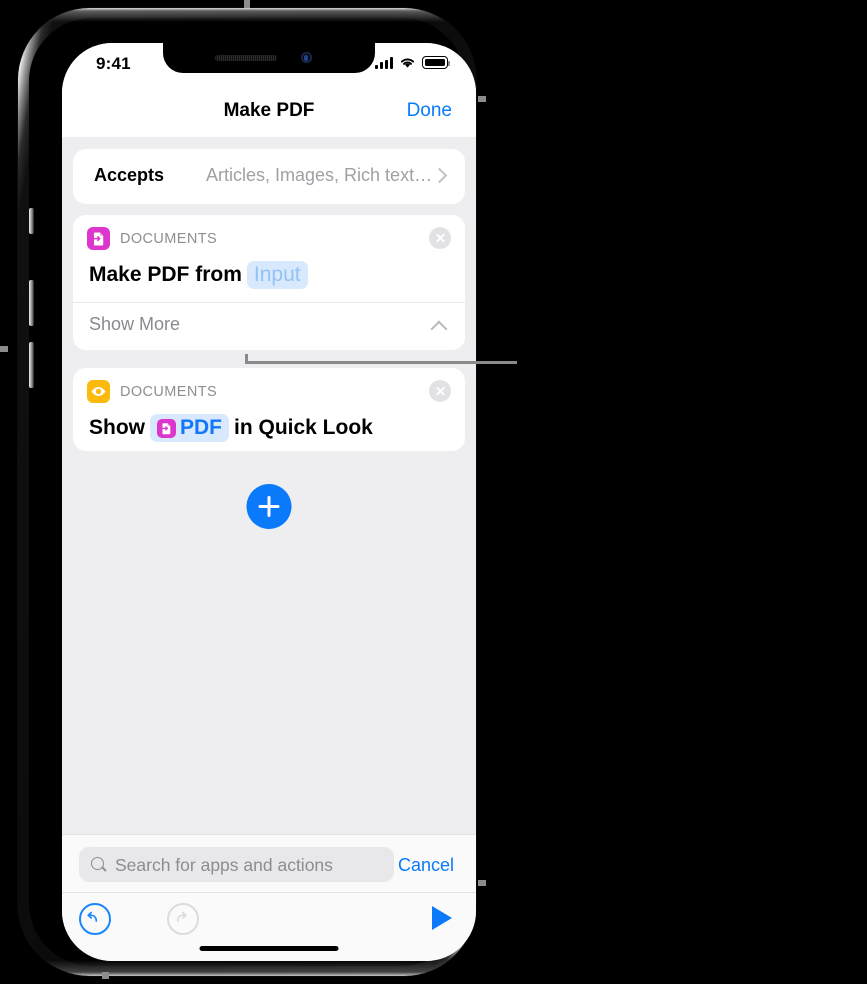 Image resolution: width=867 pixels, height=984 pixels. Describe the element at coordinates (269, 506) in the screenshot. I see `add-action-button` at that location.